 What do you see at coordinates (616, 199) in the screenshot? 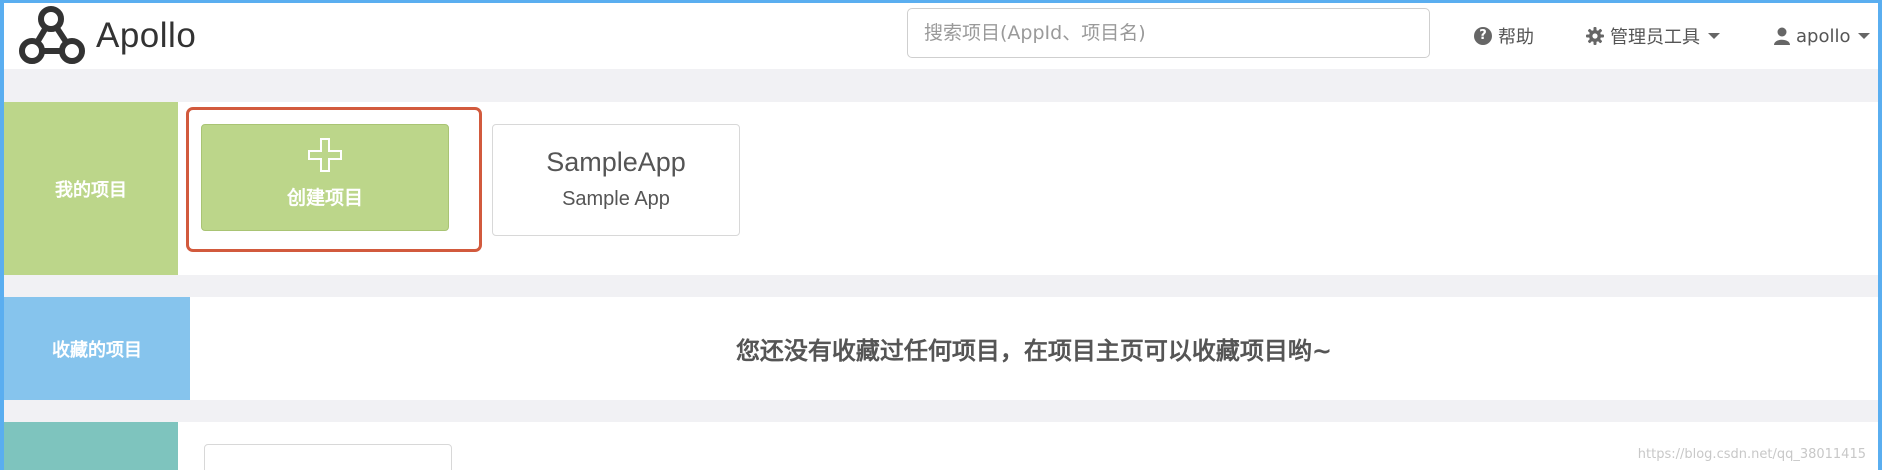
I see `app-name: Sample App` at bounding box center [616, 199].